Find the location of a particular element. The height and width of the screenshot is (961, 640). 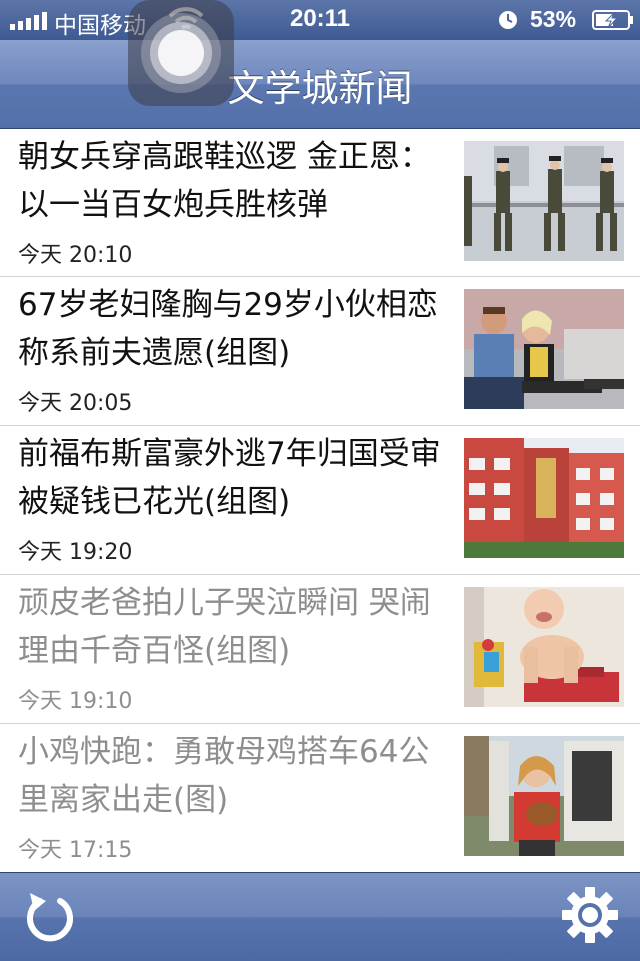

clock-lock-icon is located at coordinates (508, 20).